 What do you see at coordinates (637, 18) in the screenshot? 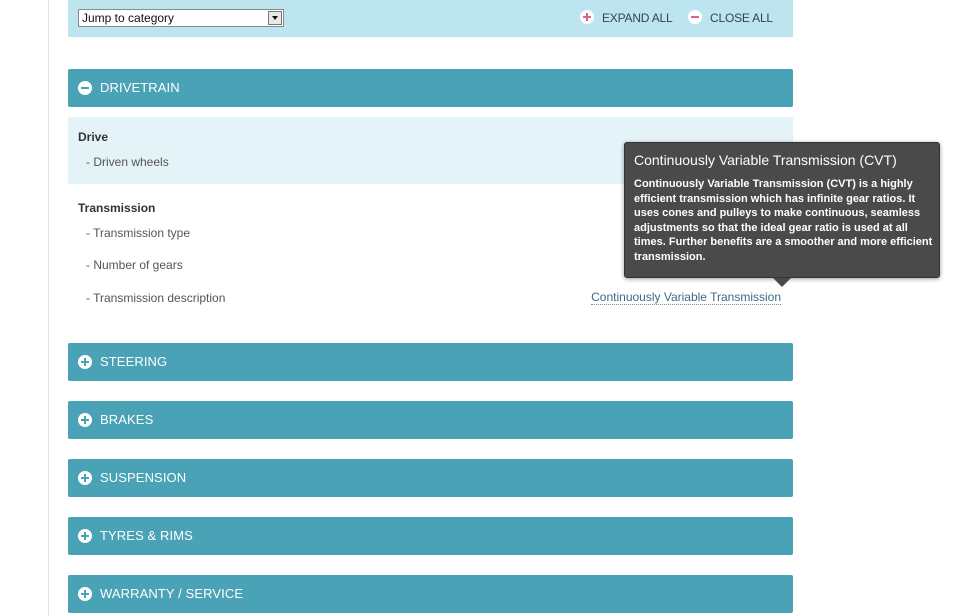
I see `expand-all-label: EXPAND ALL` at bounding box center [637, 18].